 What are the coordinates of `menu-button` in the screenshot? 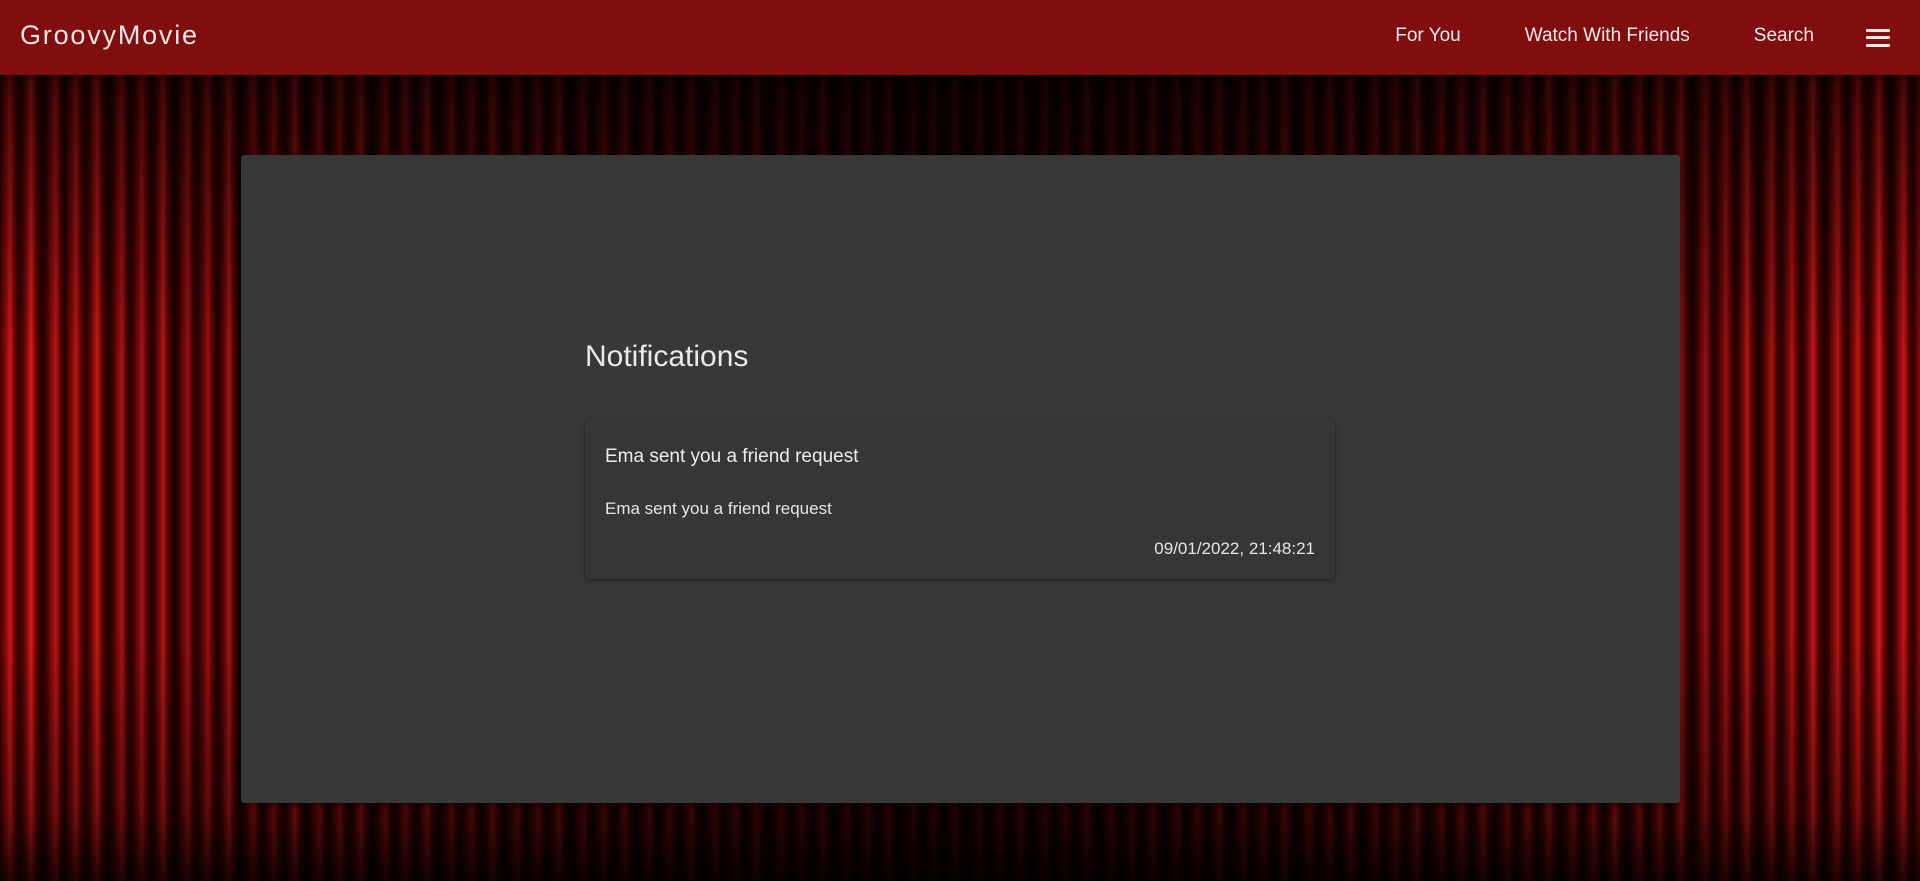 It's located at (1878, 37).